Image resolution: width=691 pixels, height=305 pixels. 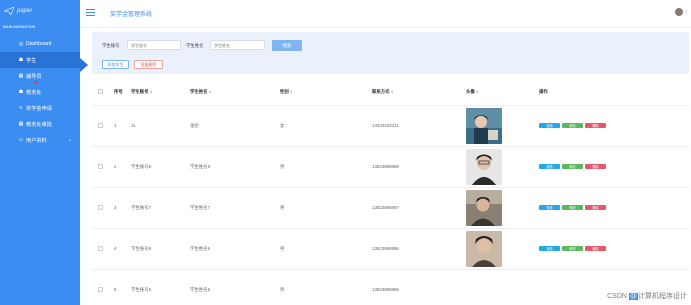 I want to click on cell-phone: 13823888887, so click(x=419, y=208).